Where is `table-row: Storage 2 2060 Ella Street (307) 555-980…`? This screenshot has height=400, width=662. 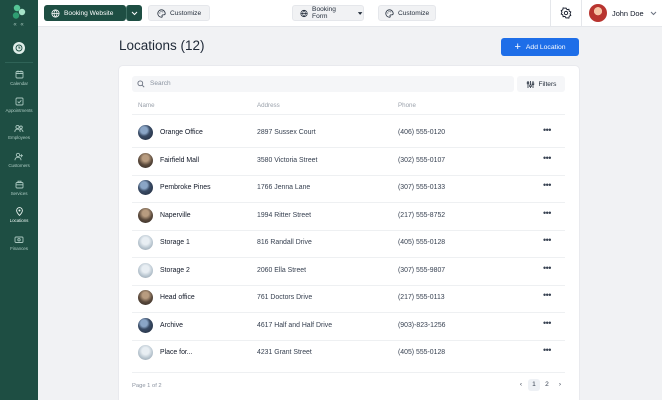
table-row: Storage 2 2060 Ella Street (307) 555-980… is located at coordinates (349, 271).